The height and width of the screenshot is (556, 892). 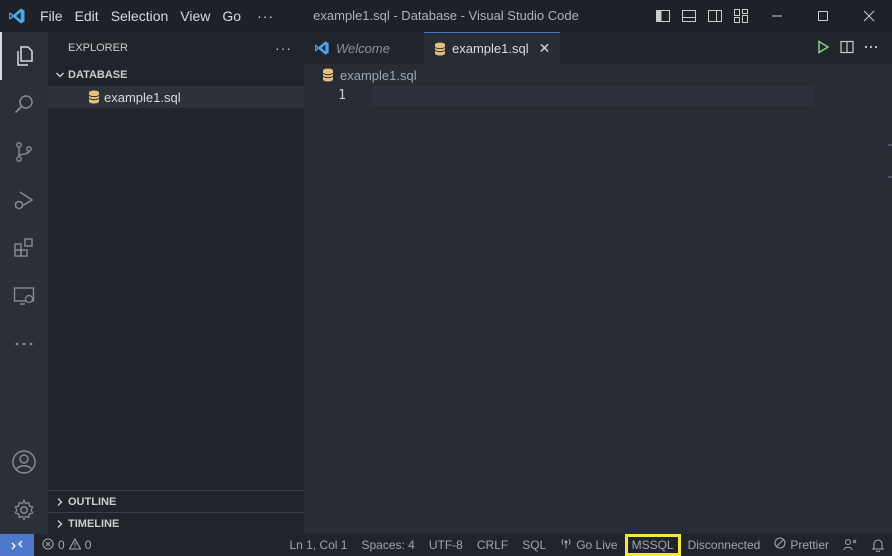 What do you see at coordinates (780, 545) in the screenshot?
I see `prohibited-icon` at bounding box center [780, 545].